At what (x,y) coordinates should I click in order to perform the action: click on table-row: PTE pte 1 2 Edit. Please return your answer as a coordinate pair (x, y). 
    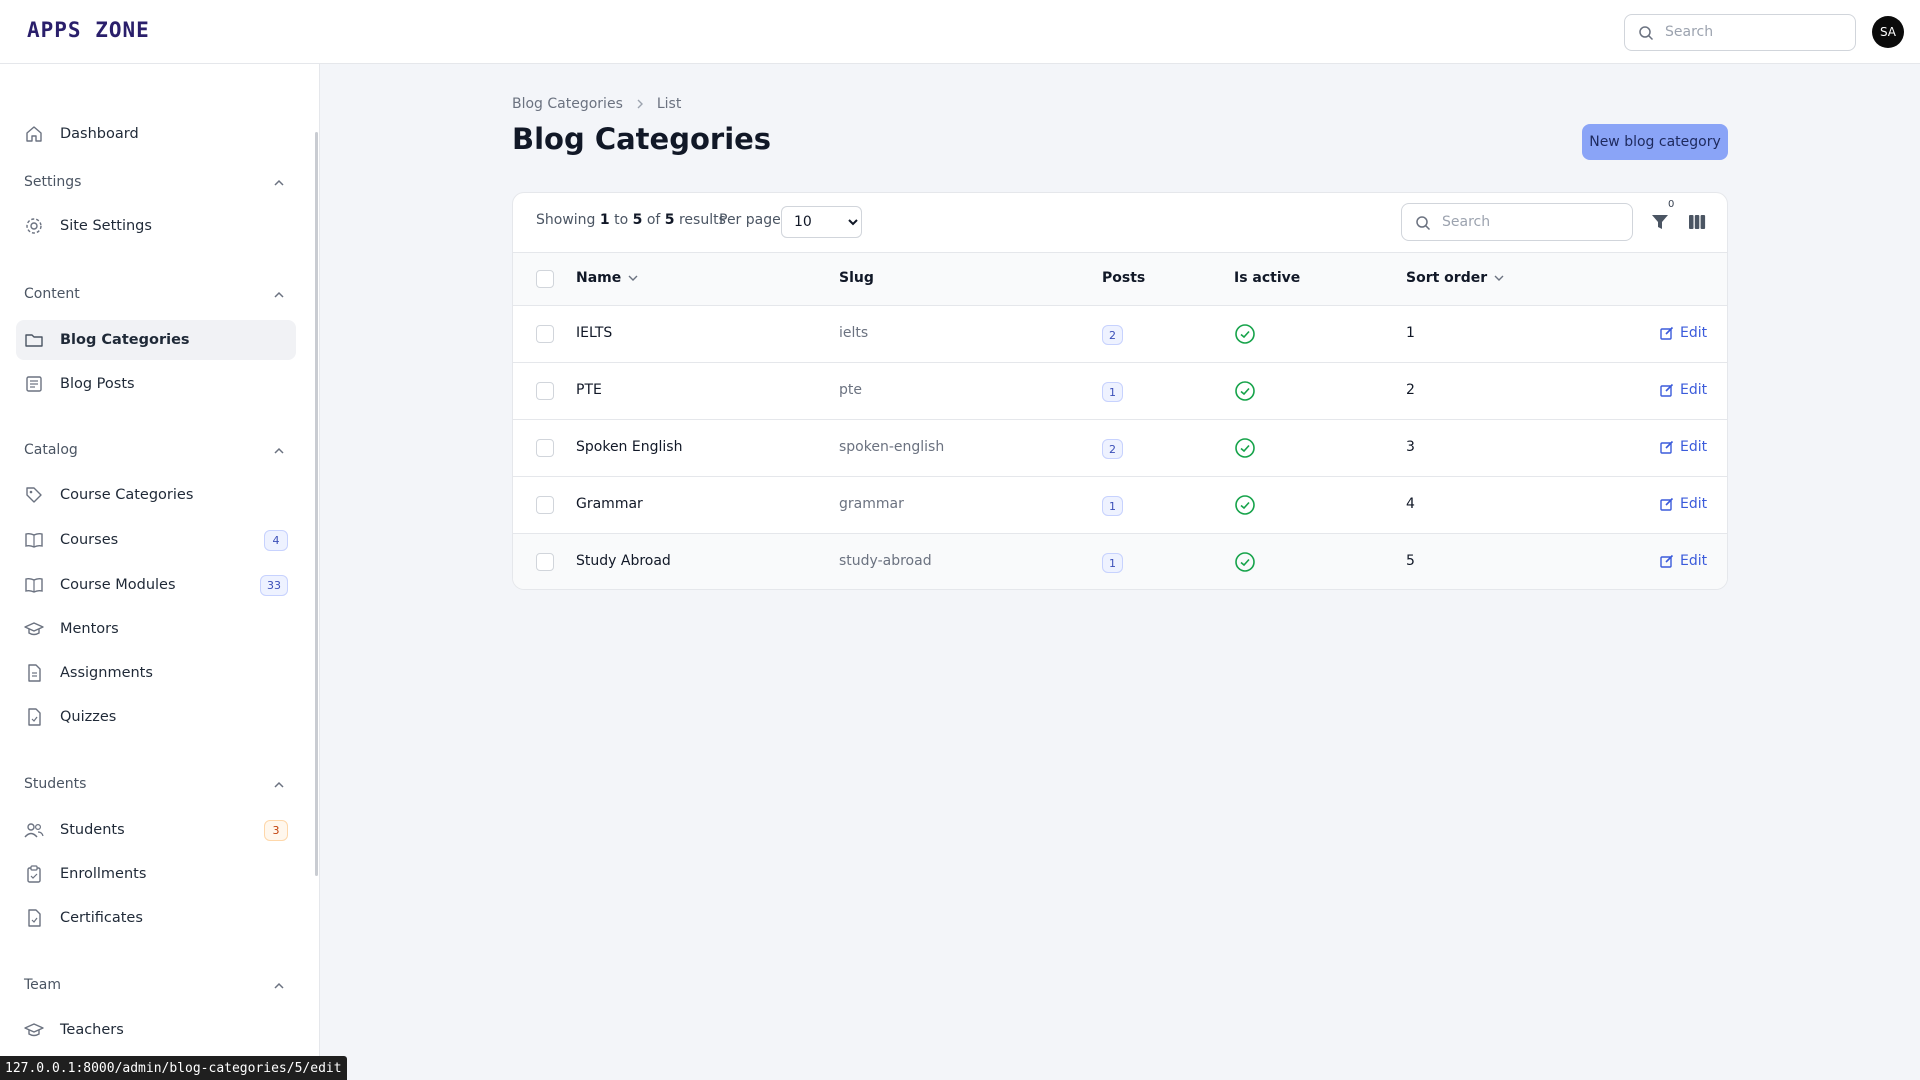
    Looking at the image, I should click on (1120, 391).